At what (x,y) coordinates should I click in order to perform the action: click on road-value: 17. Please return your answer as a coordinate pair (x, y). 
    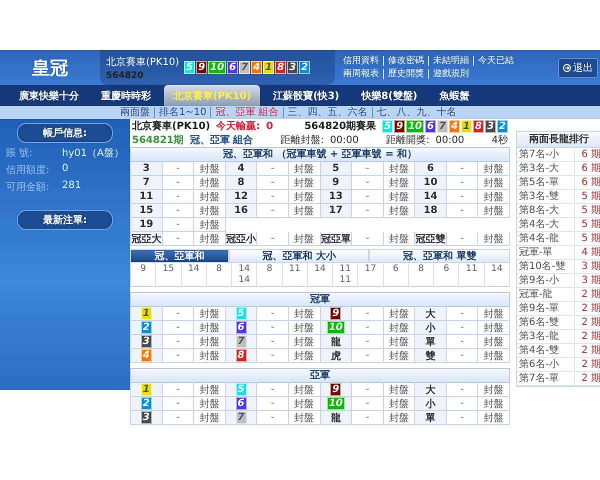
    Looking at the image, I should click on (370, 269).